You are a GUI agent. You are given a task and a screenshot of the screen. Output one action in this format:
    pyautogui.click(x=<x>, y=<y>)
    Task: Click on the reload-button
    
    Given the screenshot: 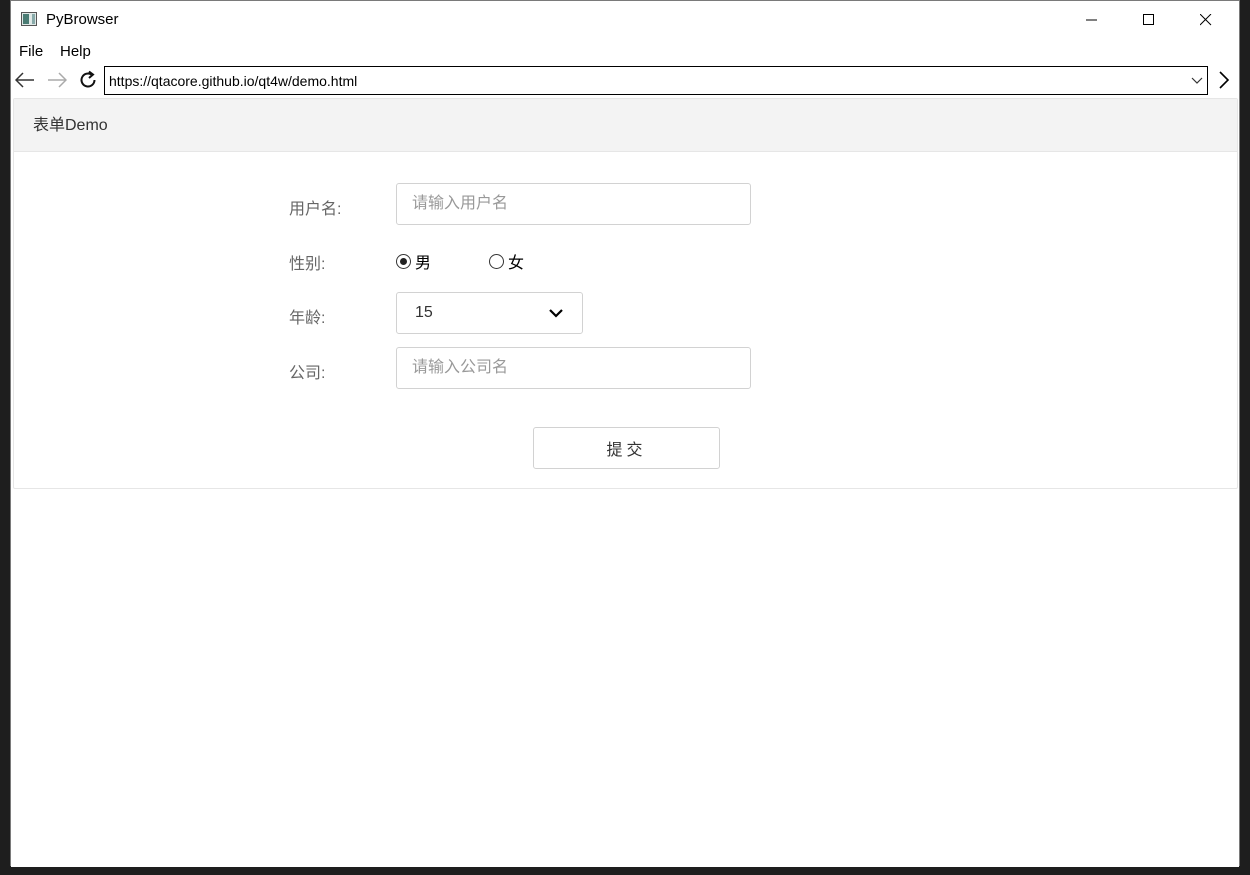 What is the action you would take?
    pyautogui.click(x=88, y=80)
    